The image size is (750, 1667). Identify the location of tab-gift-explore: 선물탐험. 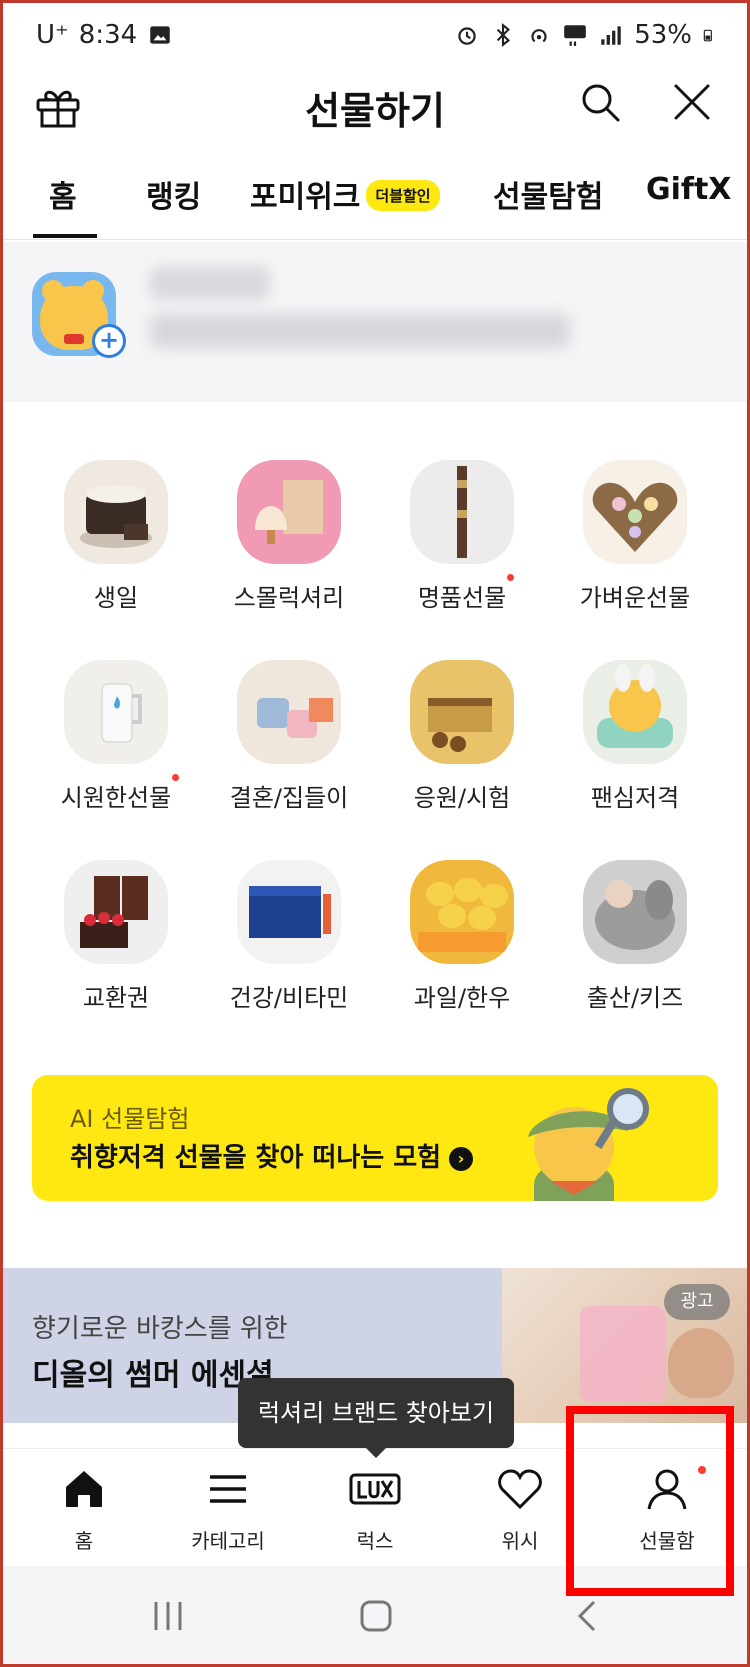
(548, 194).